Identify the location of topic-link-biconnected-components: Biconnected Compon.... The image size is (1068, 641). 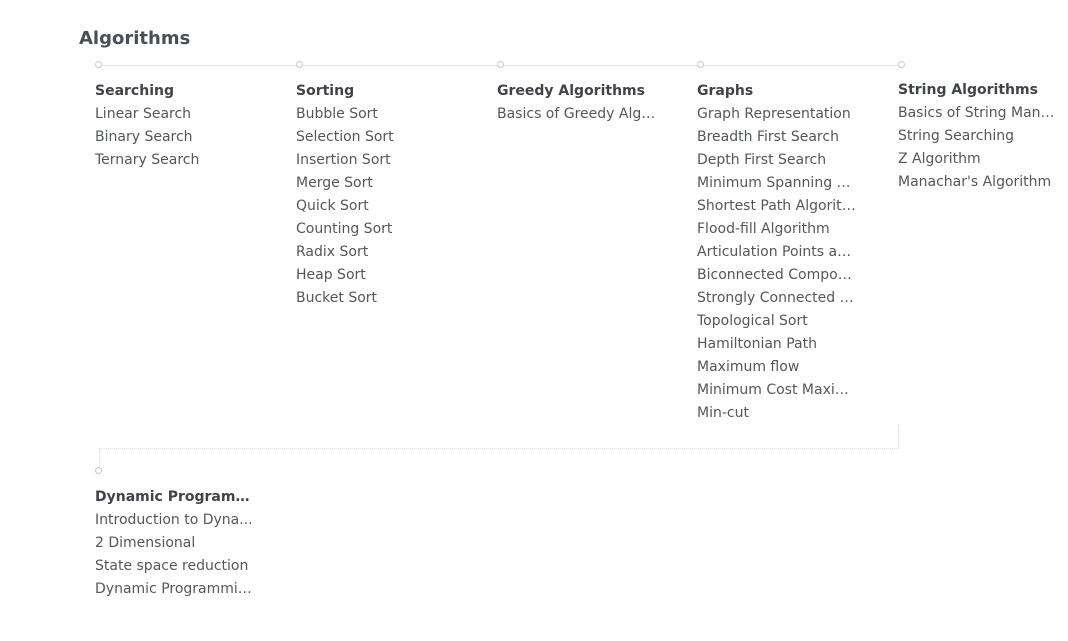
(777, 275).